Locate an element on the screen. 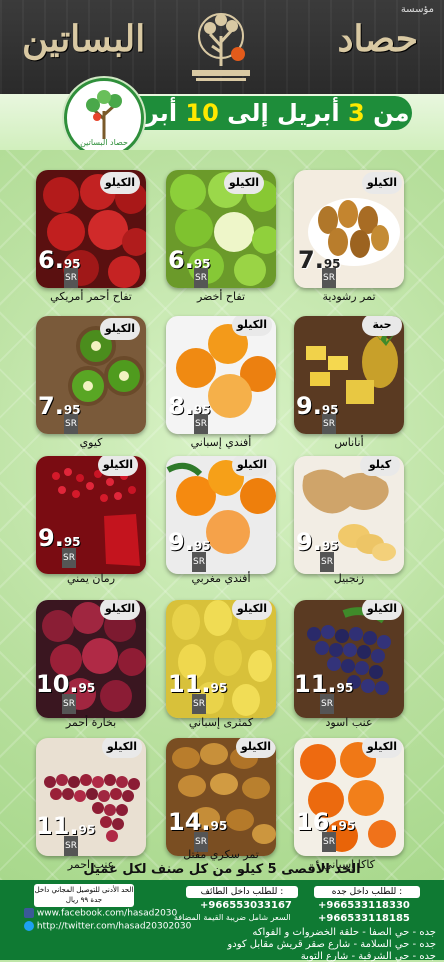  product-card-red-apple: الكيلو 6.95 SR is located at coordinates (91, 229).